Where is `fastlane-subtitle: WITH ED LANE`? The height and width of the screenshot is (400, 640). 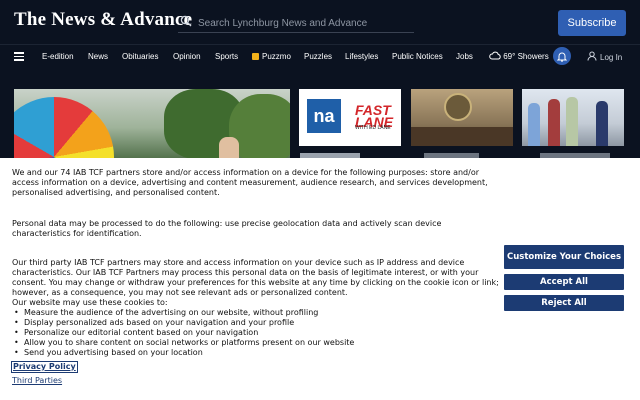
fastlane-subtitle: WITH ED LANE is located at coordinates (373, 128).